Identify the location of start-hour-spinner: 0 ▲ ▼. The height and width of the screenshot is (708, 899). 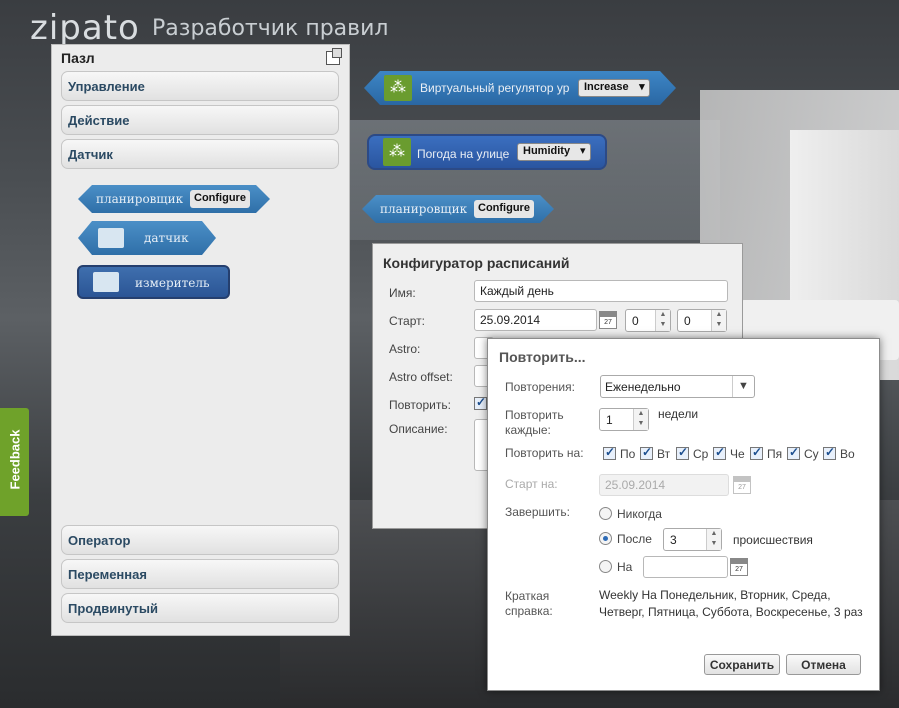
(648, 320).